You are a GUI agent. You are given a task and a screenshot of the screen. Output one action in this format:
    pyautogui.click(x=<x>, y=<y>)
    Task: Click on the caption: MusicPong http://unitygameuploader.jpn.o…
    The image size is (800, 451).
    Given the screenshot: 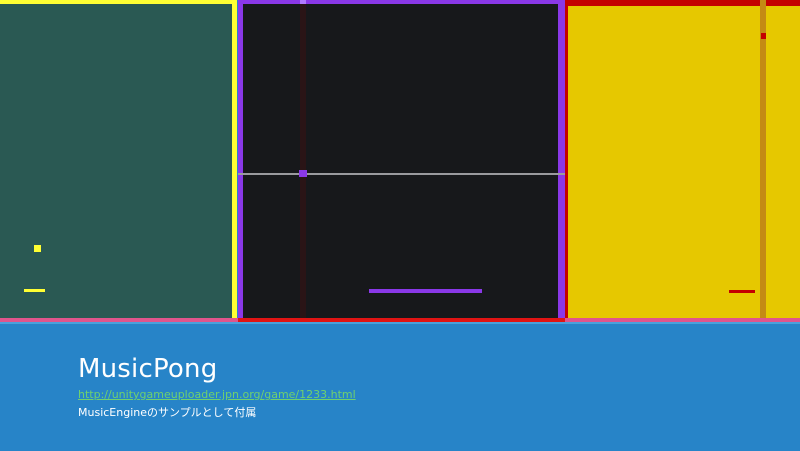 What is the action you would take?
    pyautogui.click(x=217, y=387)
    